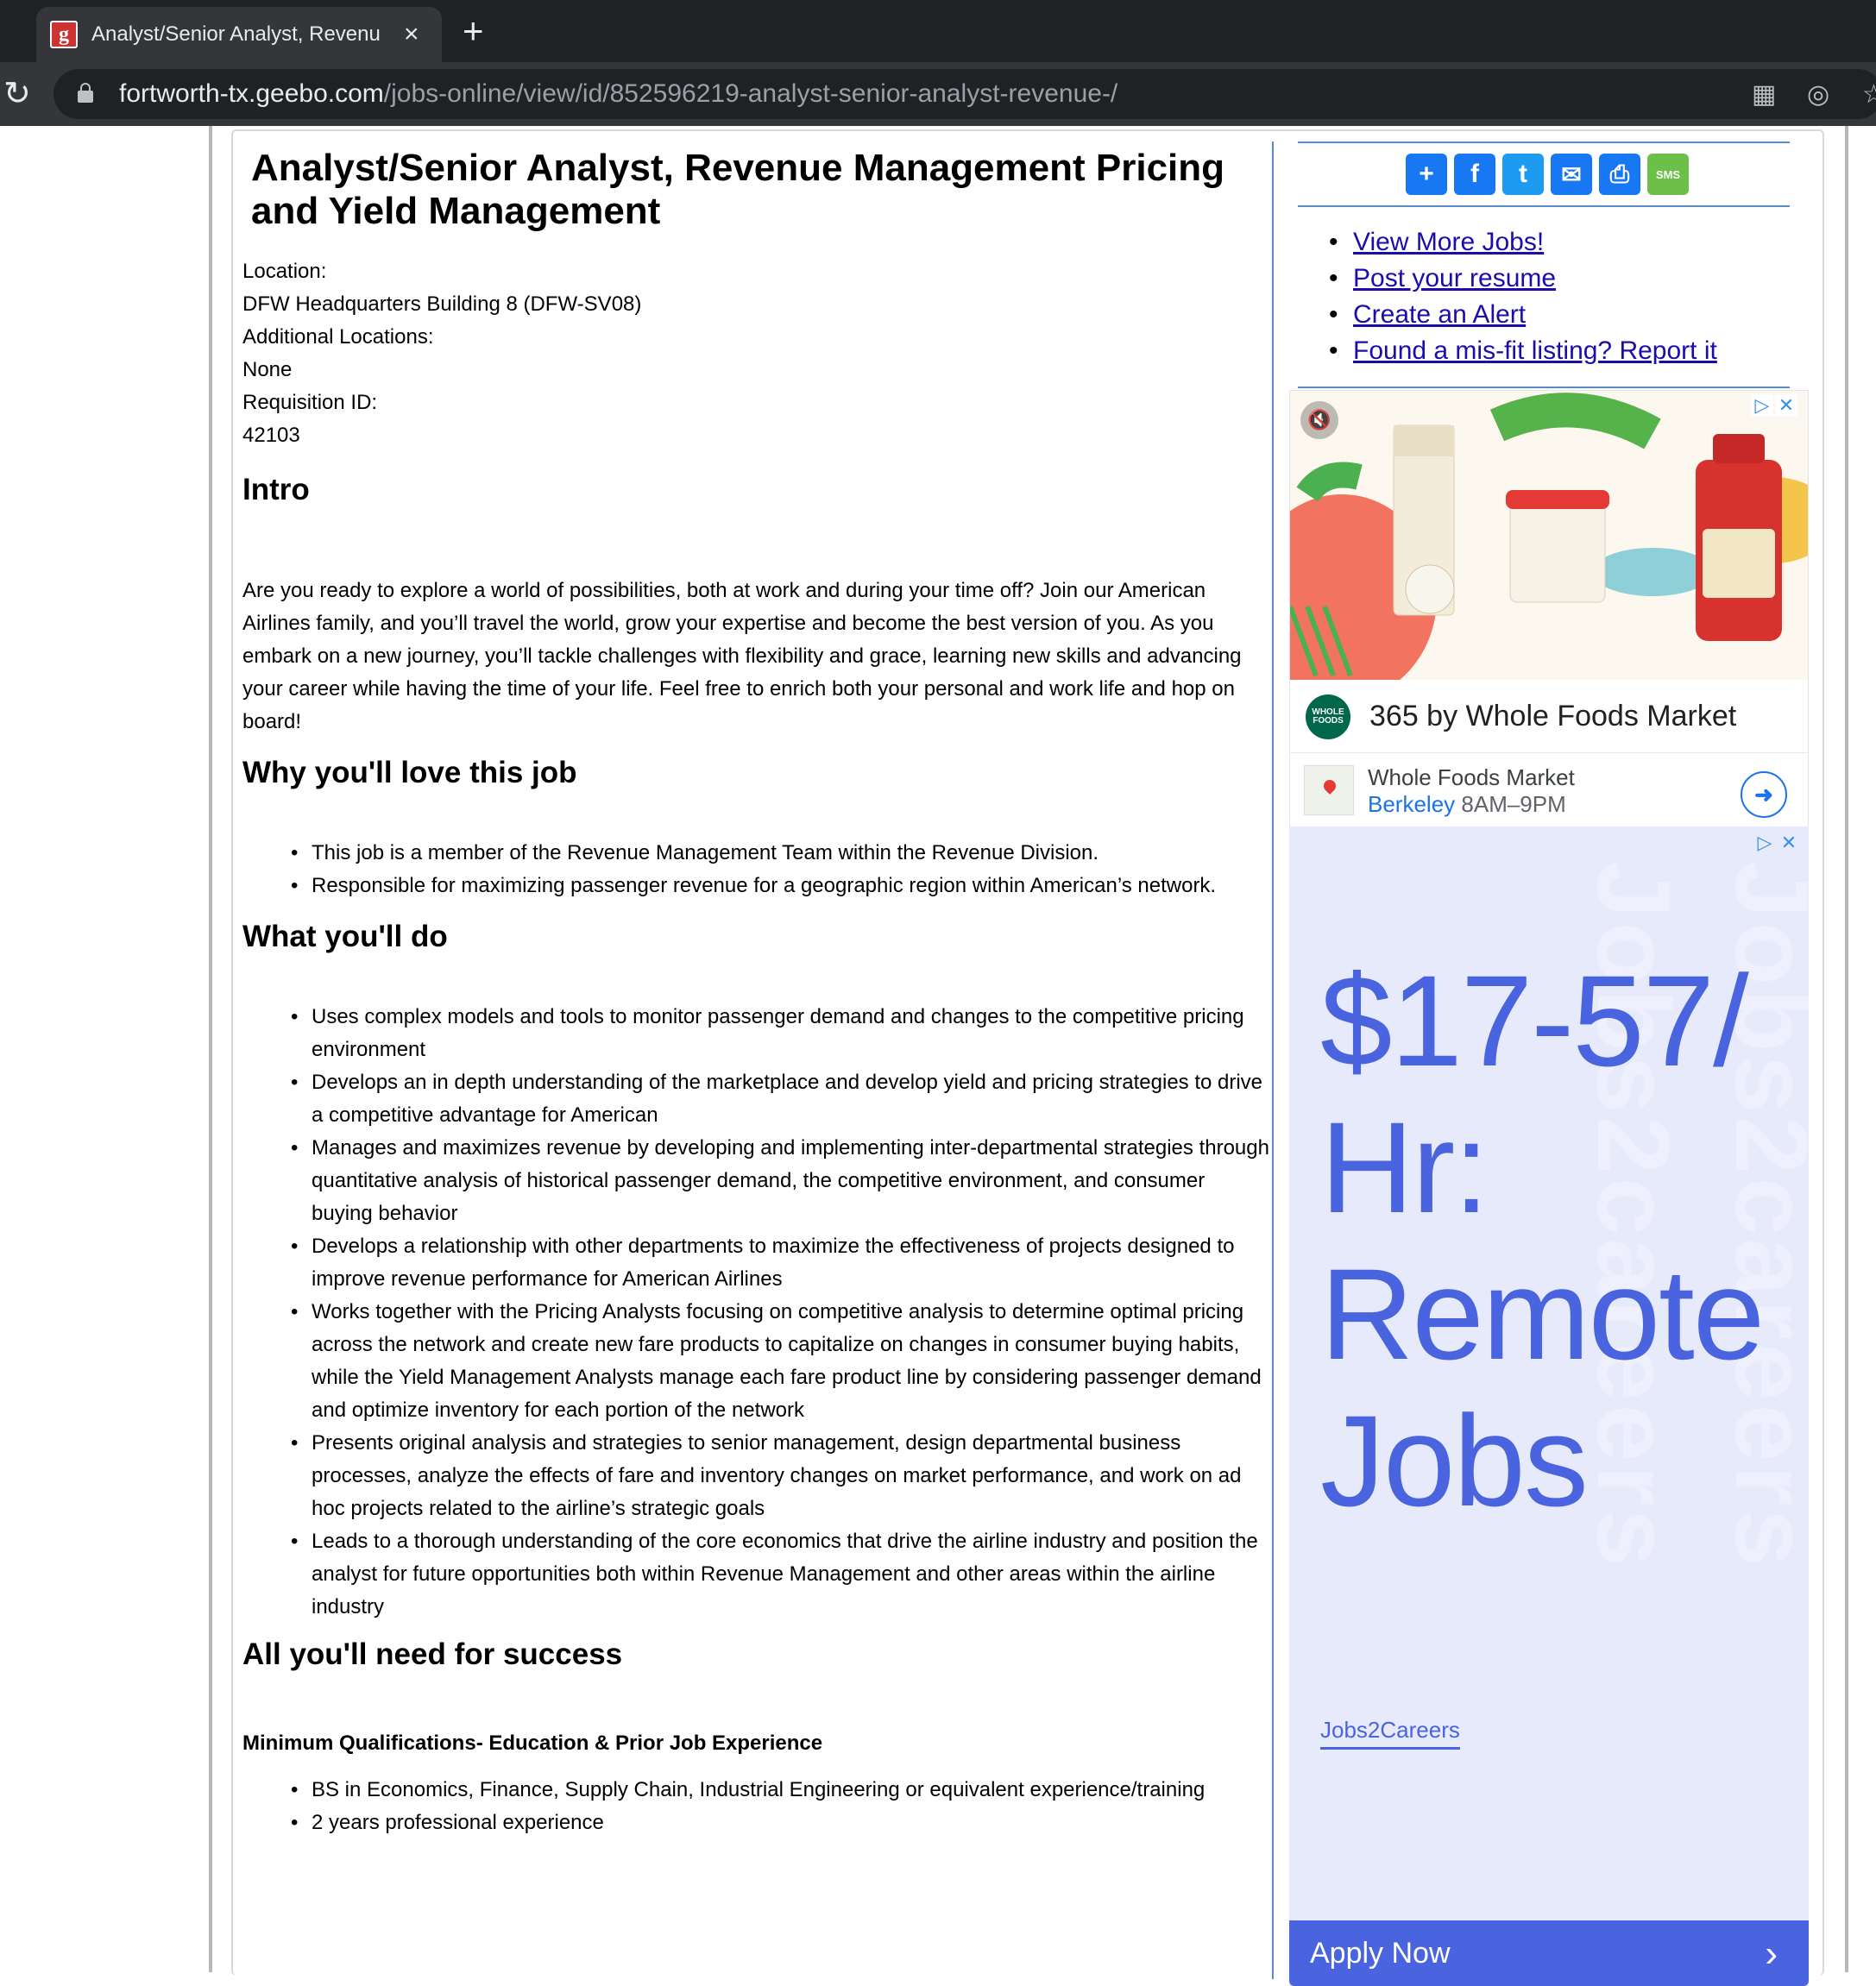  Describe the element at coordinates (1553, 1240) in the screenshot. I see `ad-headline: $17-57/ Hr: Remote Jobs` at that location.